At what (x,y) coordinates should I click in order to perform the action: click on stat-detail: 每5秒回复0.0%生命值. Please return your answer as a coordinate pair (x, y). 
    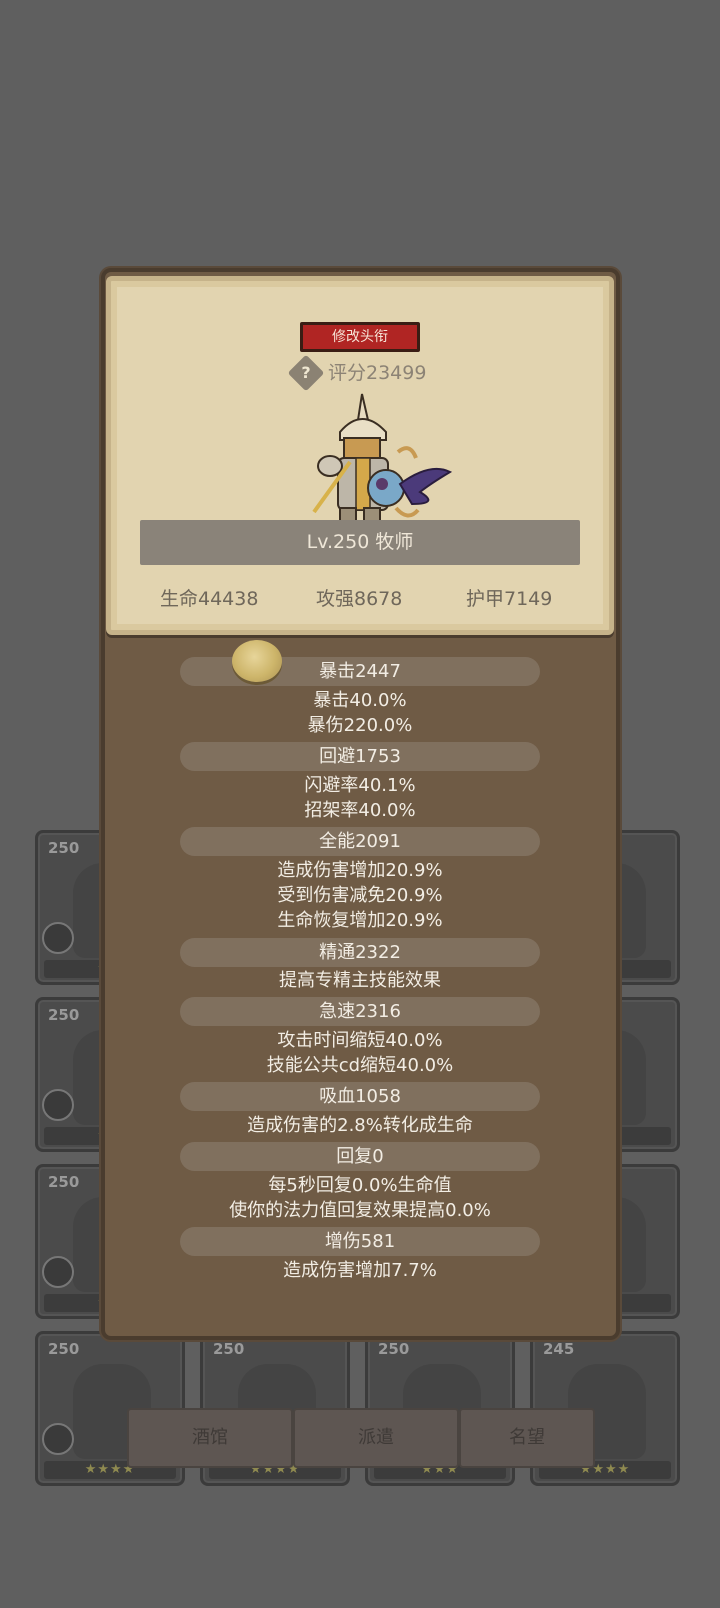
    Looking at the image, I should click on (360, 1185).